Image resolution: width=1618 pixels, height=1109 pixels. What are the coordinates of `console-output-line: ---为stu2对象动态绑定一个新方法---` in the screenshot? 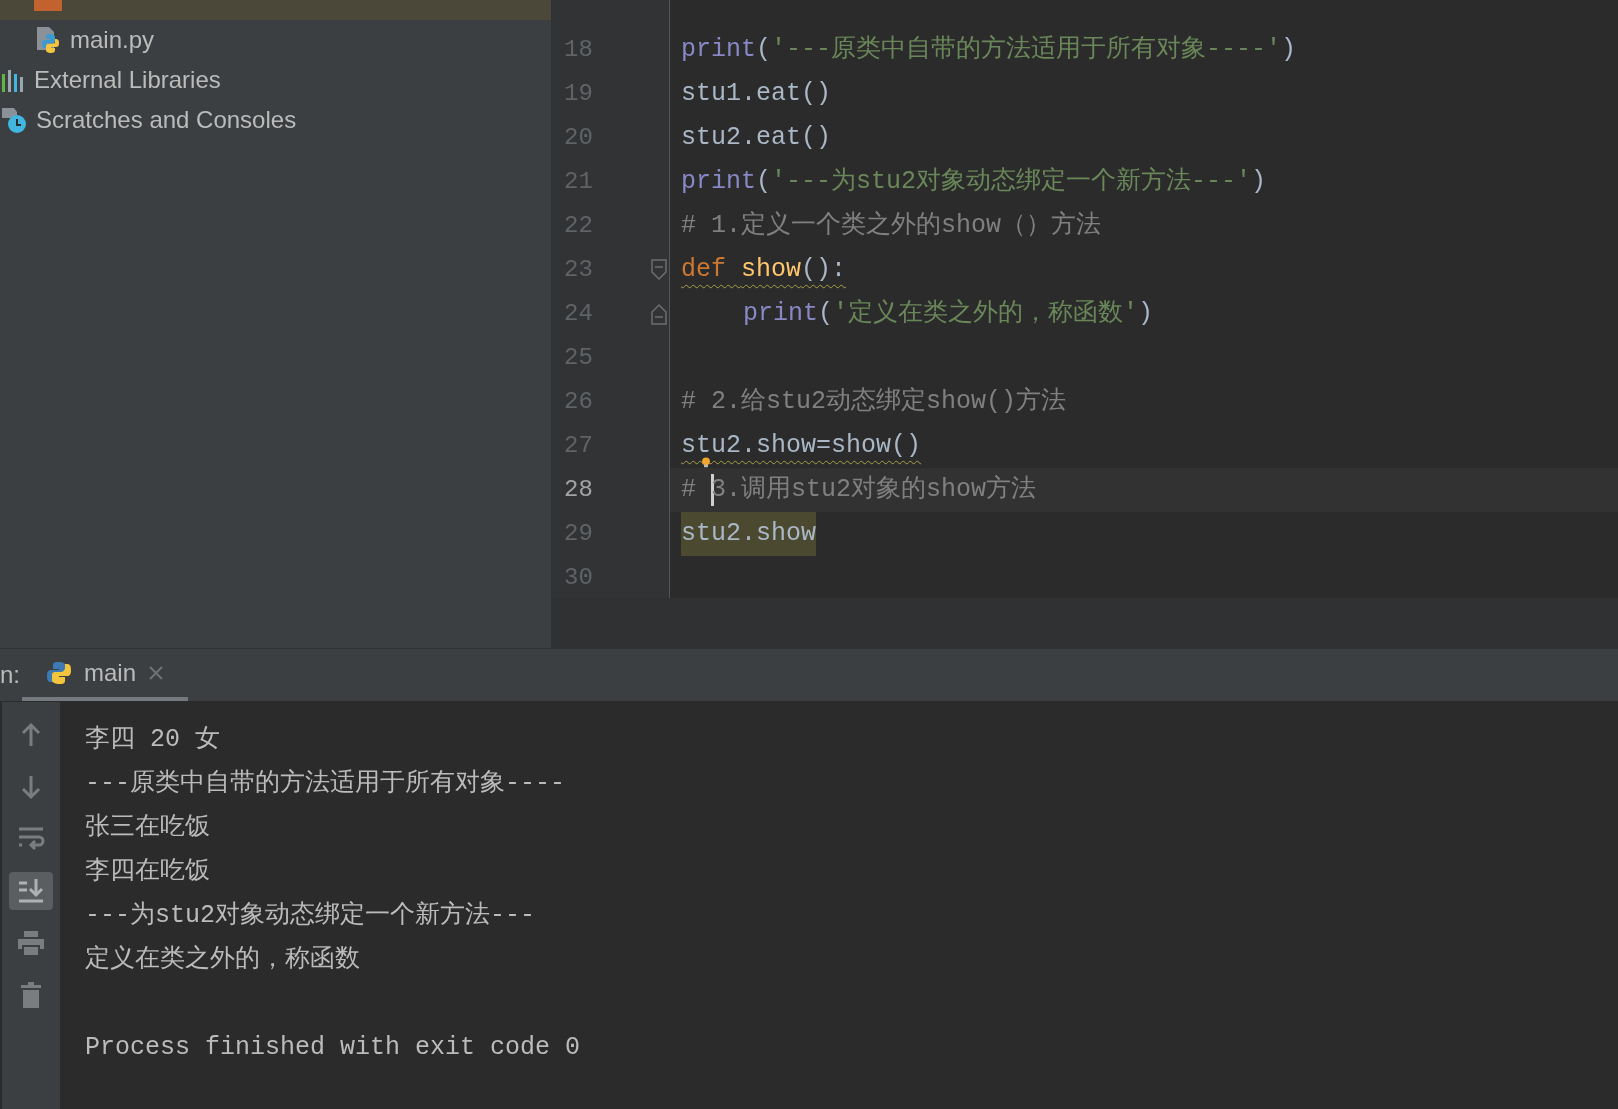 It's located at (310, 916).